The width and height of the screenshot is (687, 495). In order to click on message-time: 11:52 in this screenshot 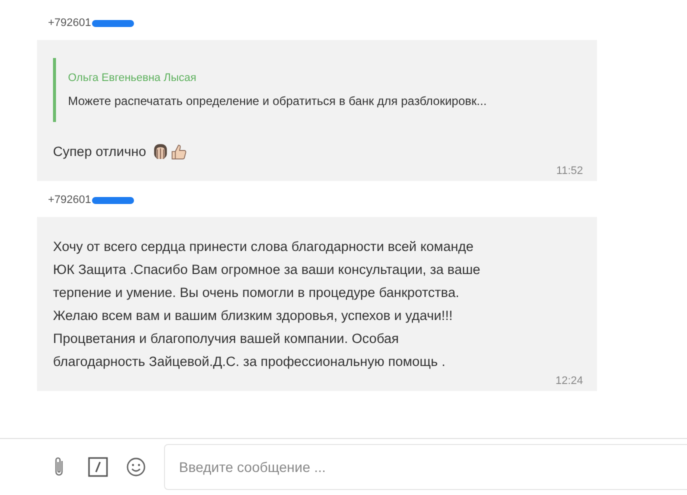, I will do `click(569, 171)`.